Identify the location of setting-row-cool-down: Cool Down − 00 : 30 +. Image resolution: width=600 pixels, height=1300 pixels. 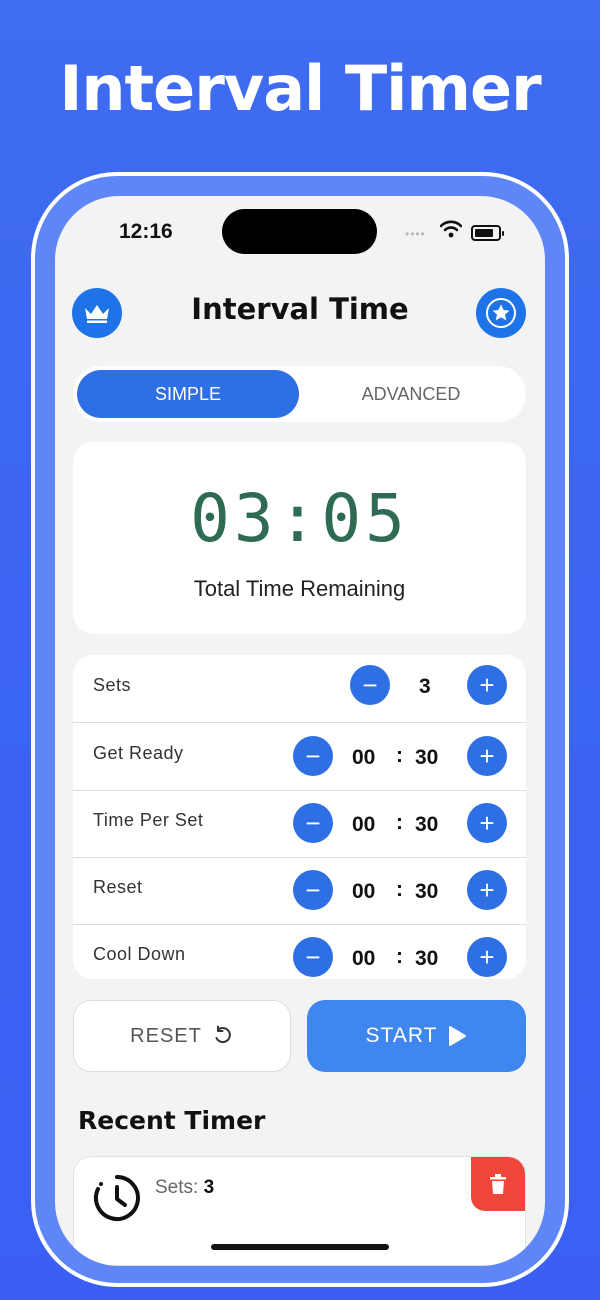
(299, 951).